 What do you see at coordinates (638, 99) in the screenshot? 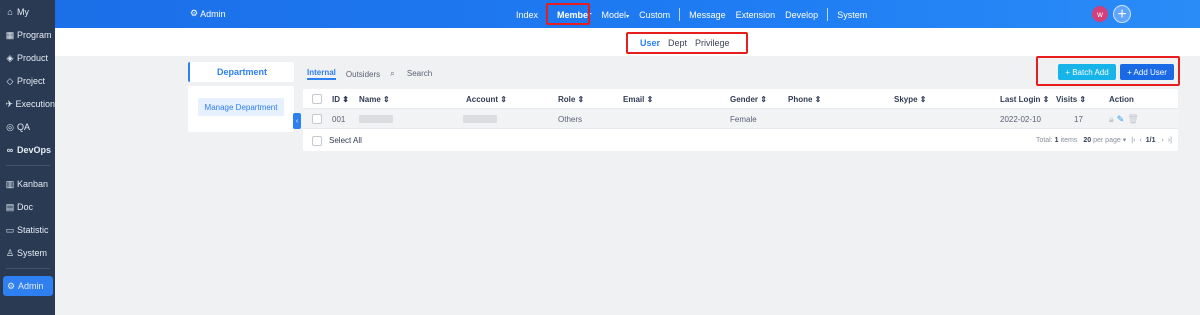
I see `column-email: Email ⇕` at bounding box center [638, 99].